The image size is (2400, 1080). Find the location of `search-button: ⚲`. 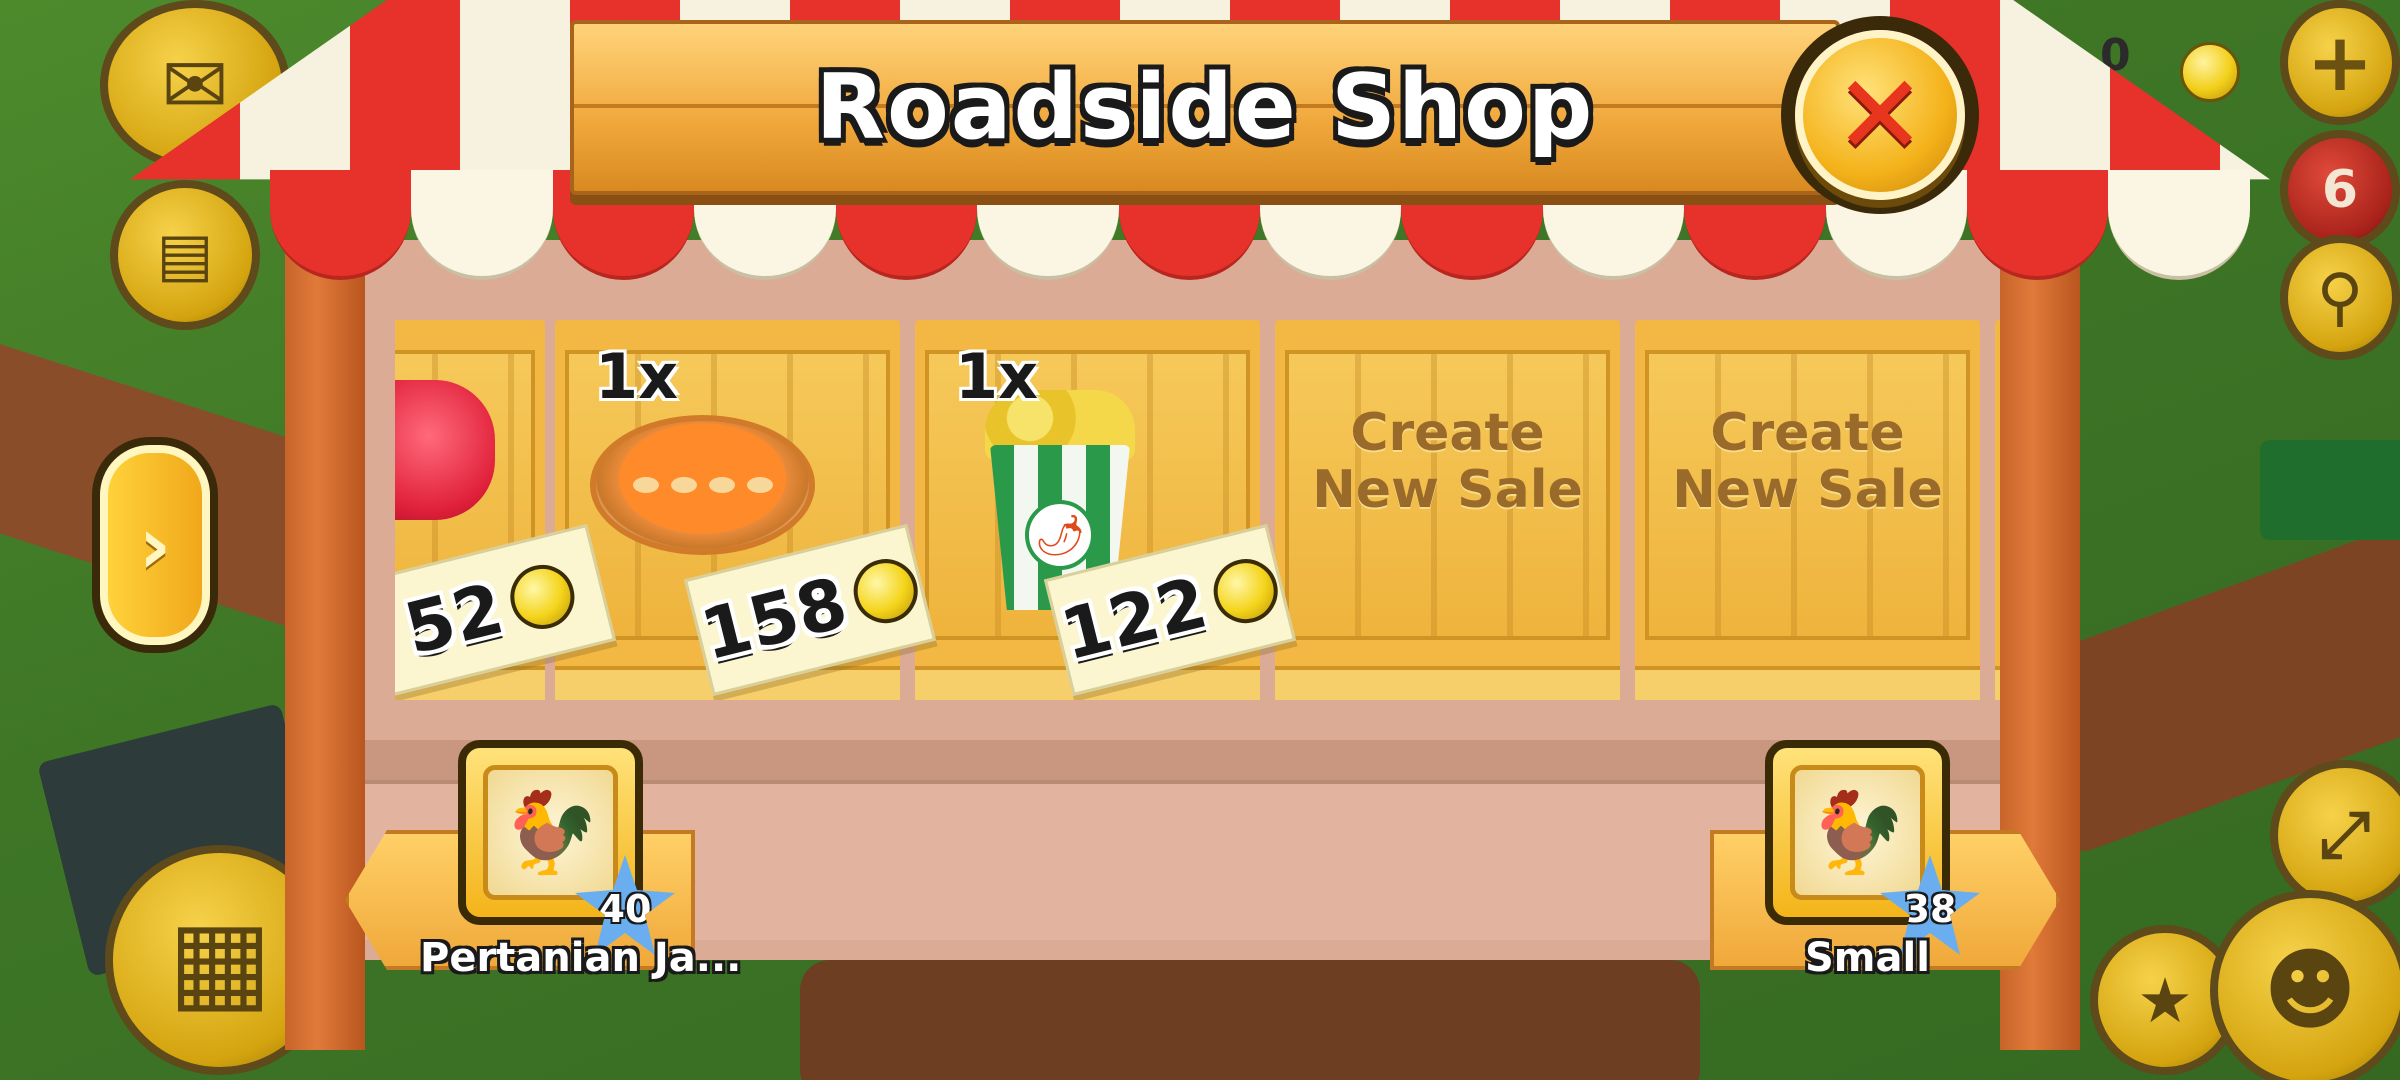

search-button: ⚲ is located at coordinates (2340, 297).